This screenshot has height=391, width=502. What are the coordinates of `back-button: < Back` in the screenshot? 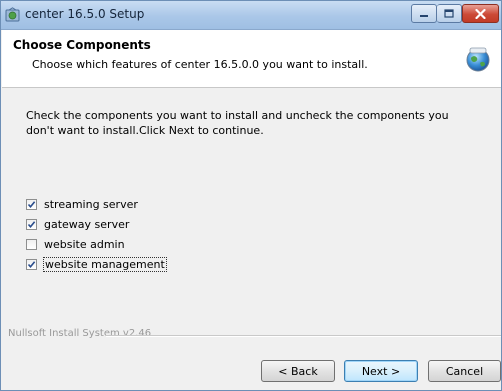 It's located at (298, 371).